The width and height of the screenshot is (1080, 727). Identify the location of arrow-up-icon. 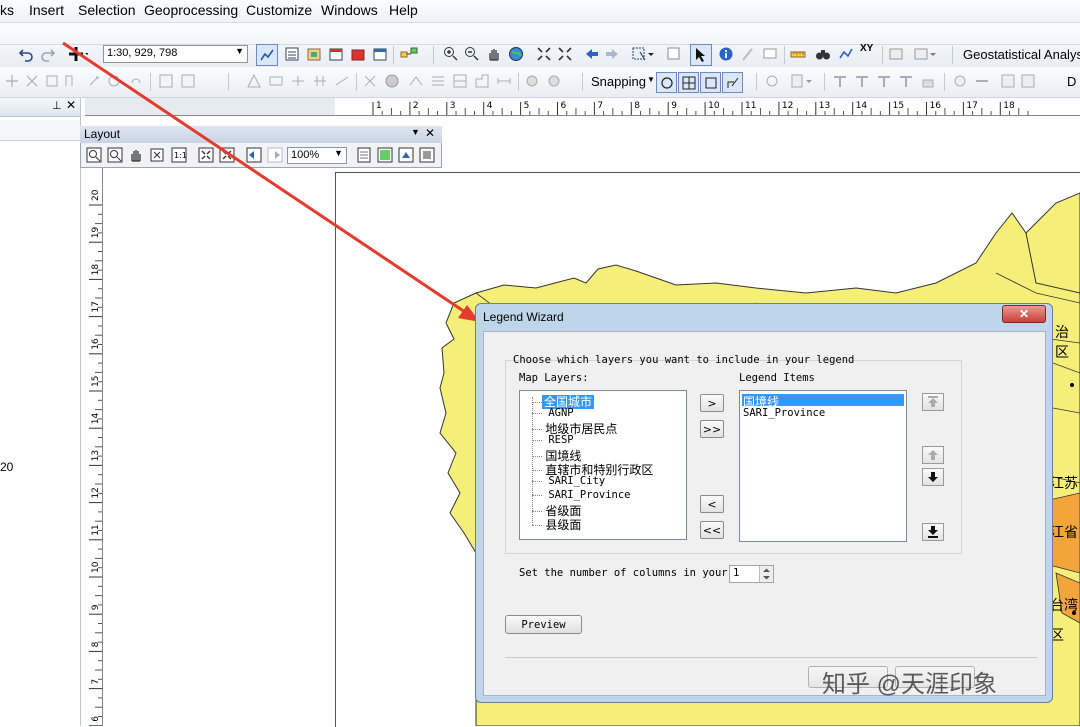
(933, 455).